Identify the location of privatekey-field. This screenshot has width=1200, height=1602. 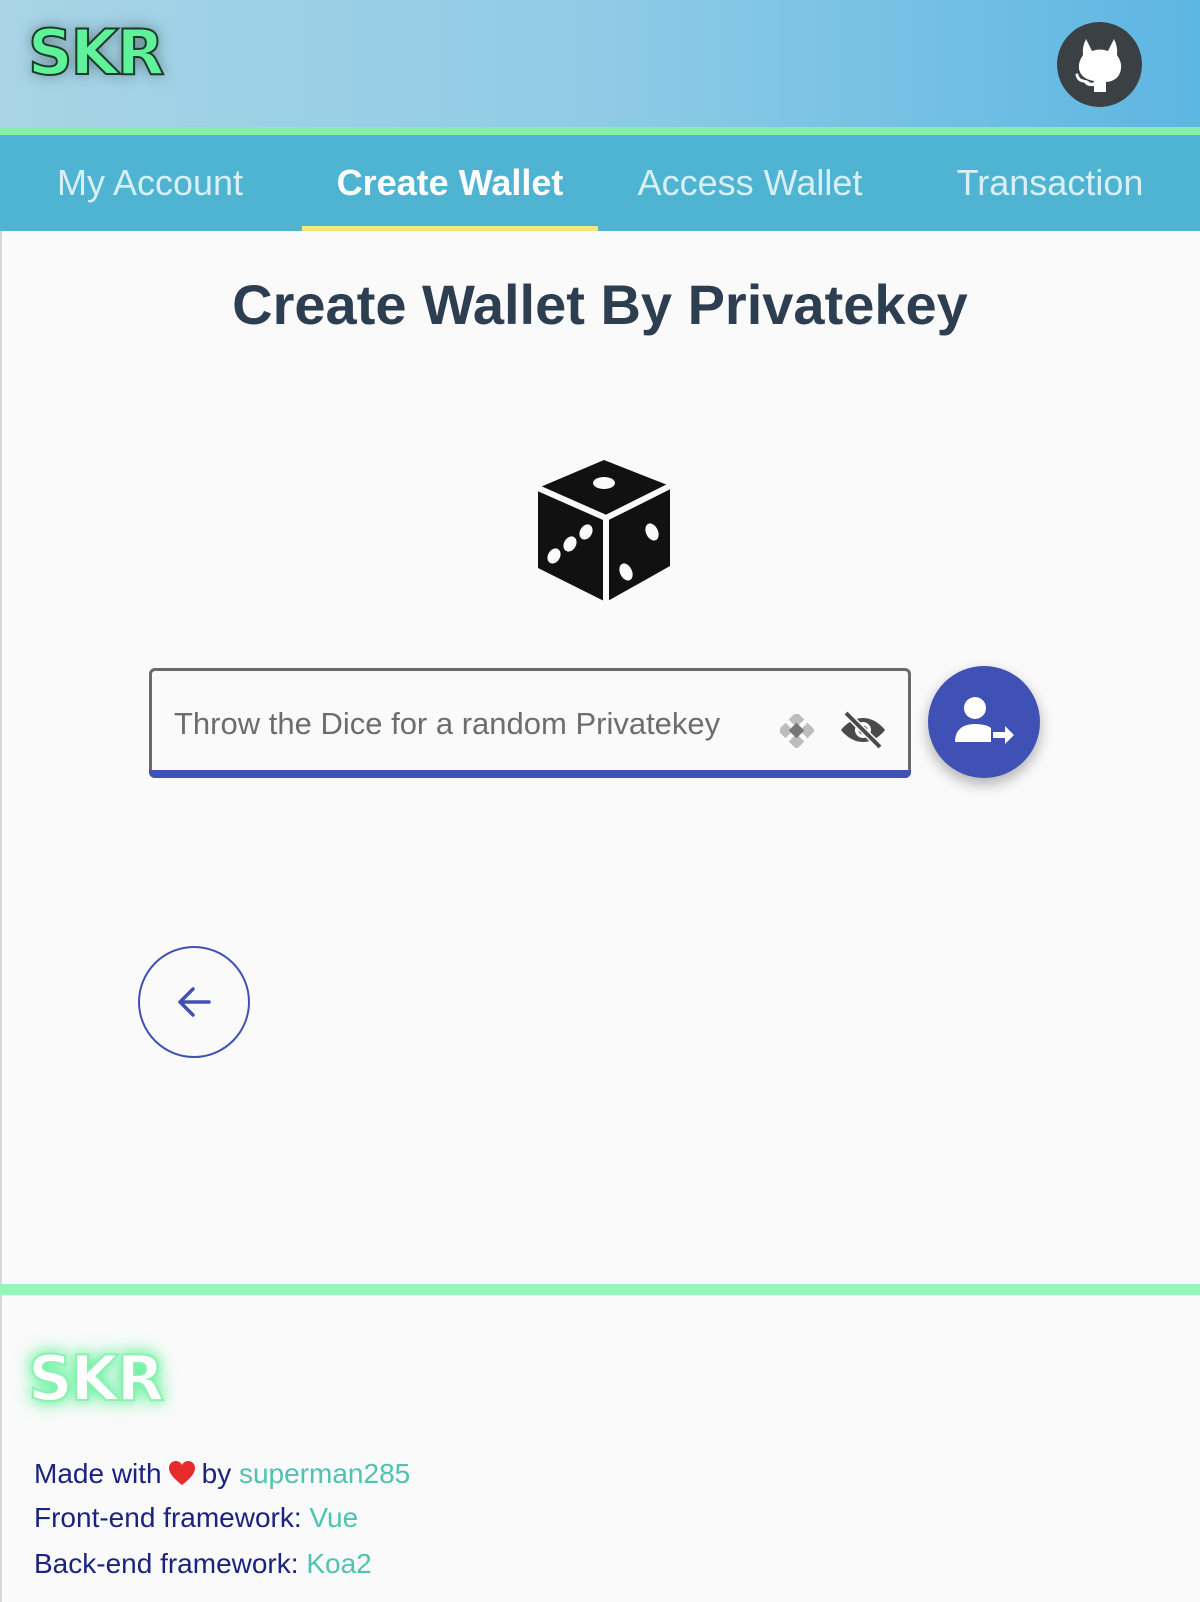
(530, 723).